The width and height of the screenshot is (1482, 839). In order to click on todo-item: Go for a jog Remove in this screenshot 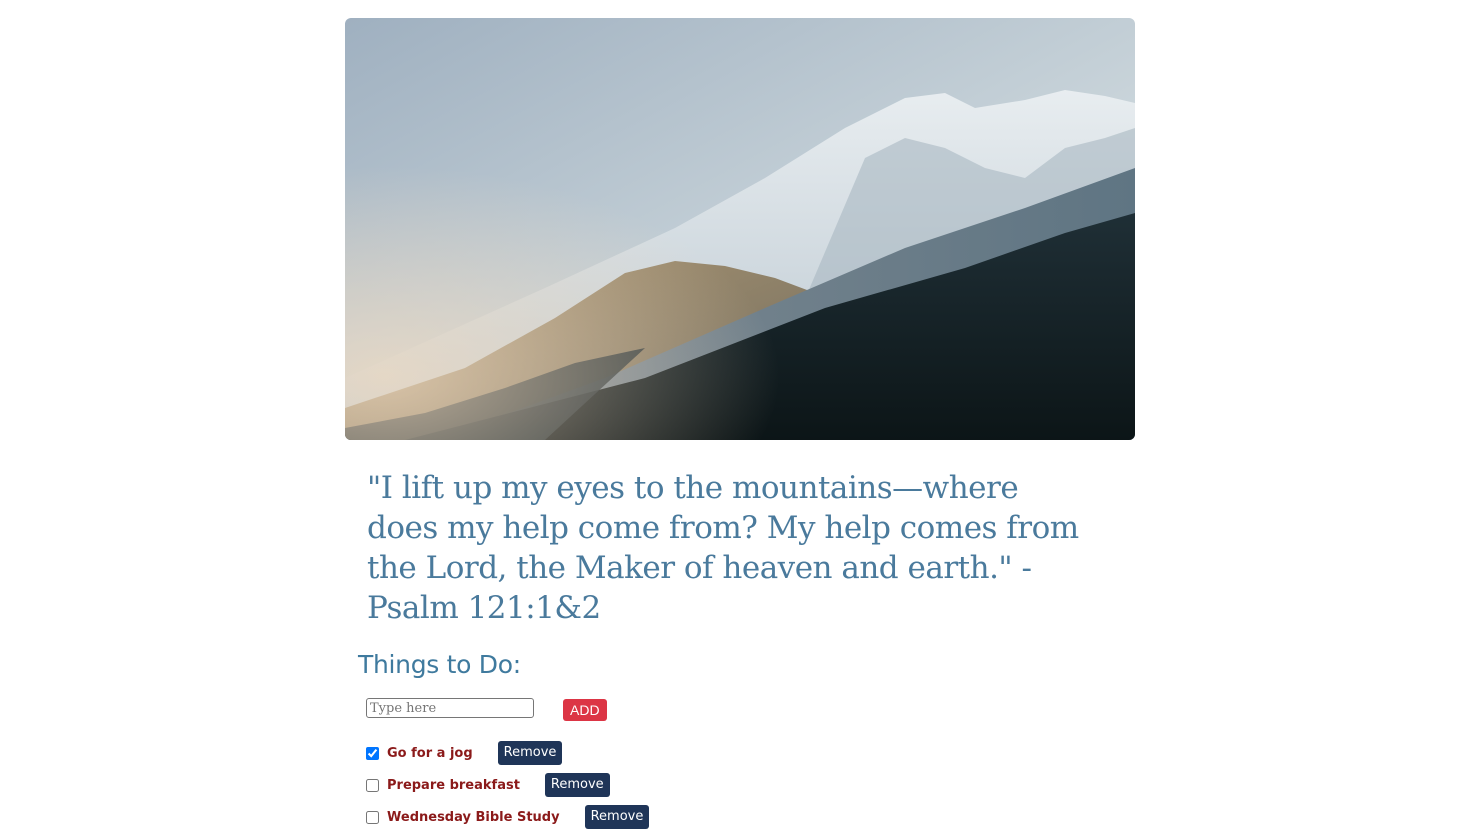, I will do `click(506, 753)`.